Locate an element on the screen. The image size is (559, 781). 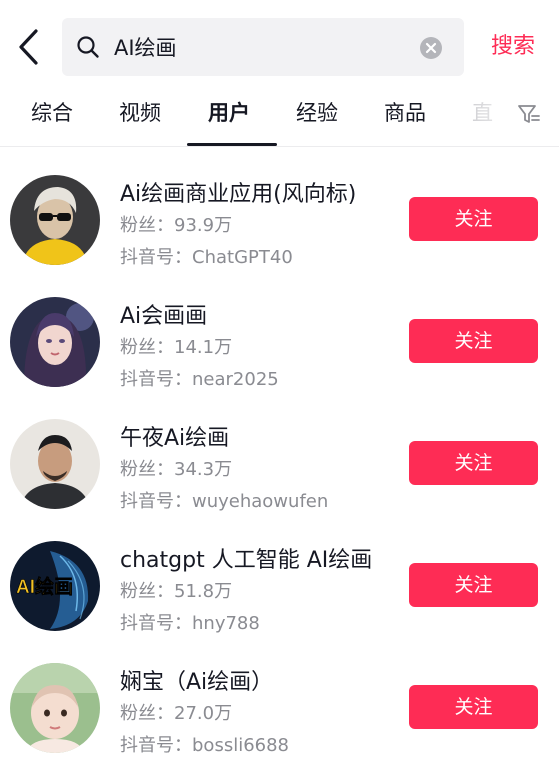
clear-search-button is located at coordinates (431, 48).